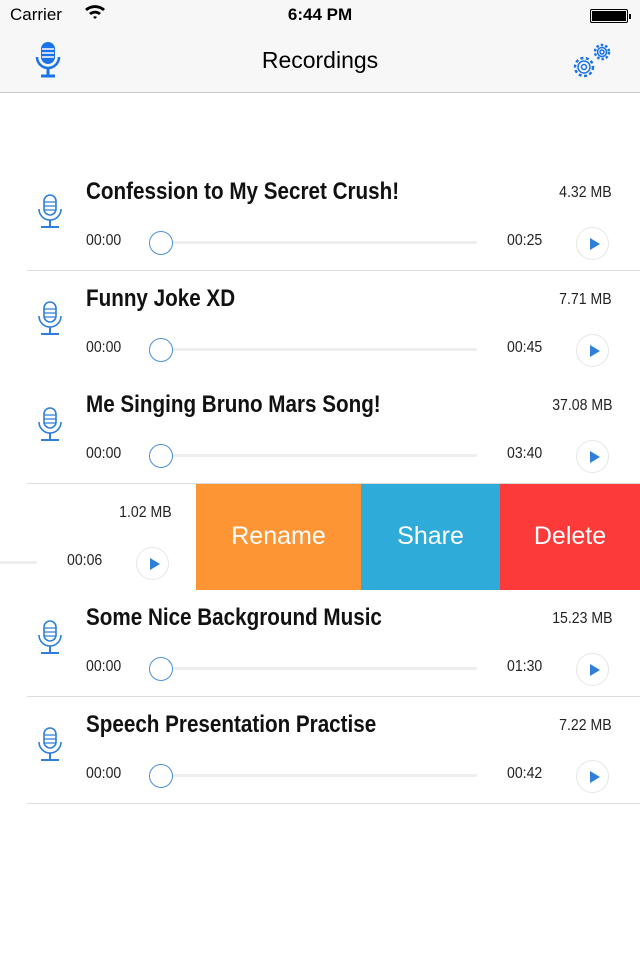  I want to click on page-title: Recordings, so click(320, 60).